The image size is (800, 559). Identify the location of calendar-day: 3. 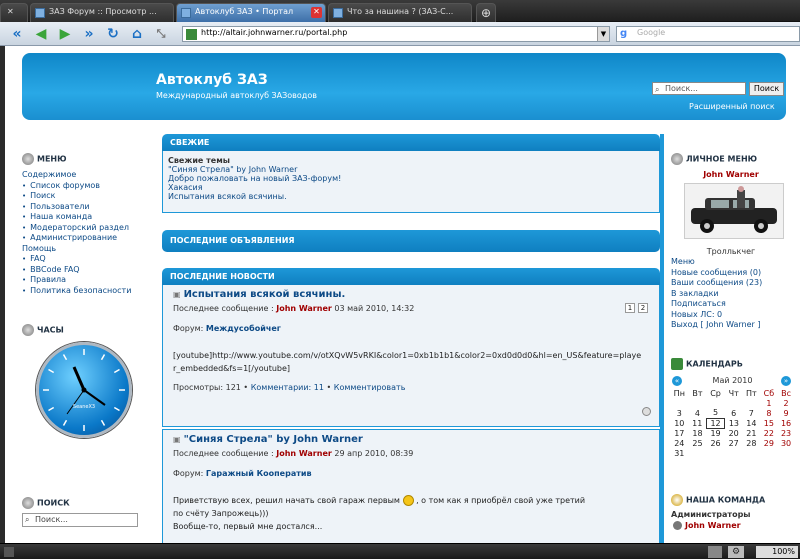
(679, 413).